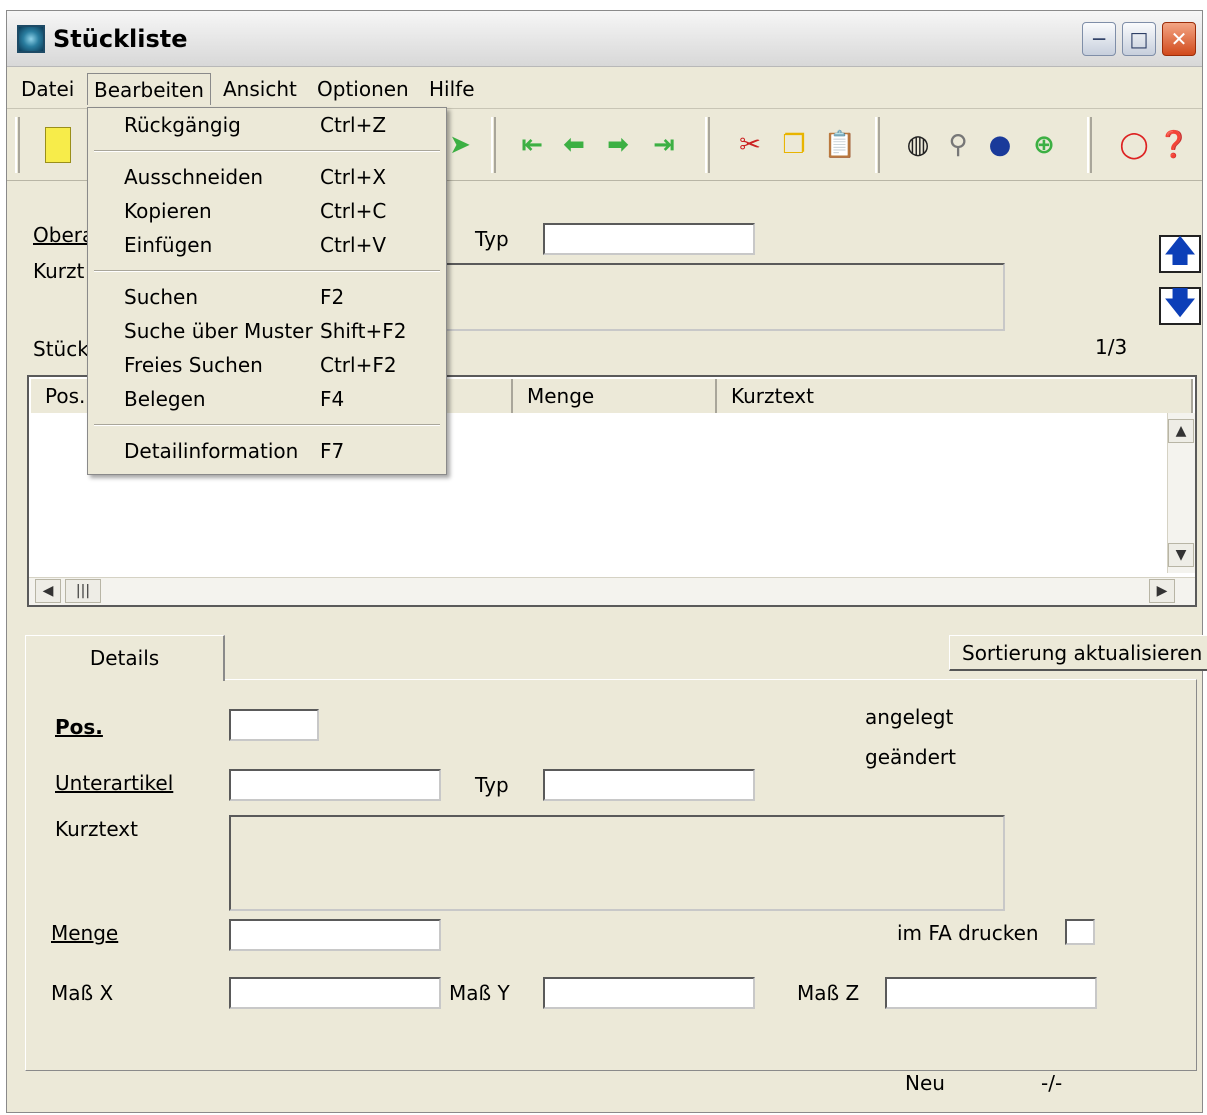  Describe the element at coordinates (64, 235) in the screenshot. I see `oberartikel-label: Obera` at that location.